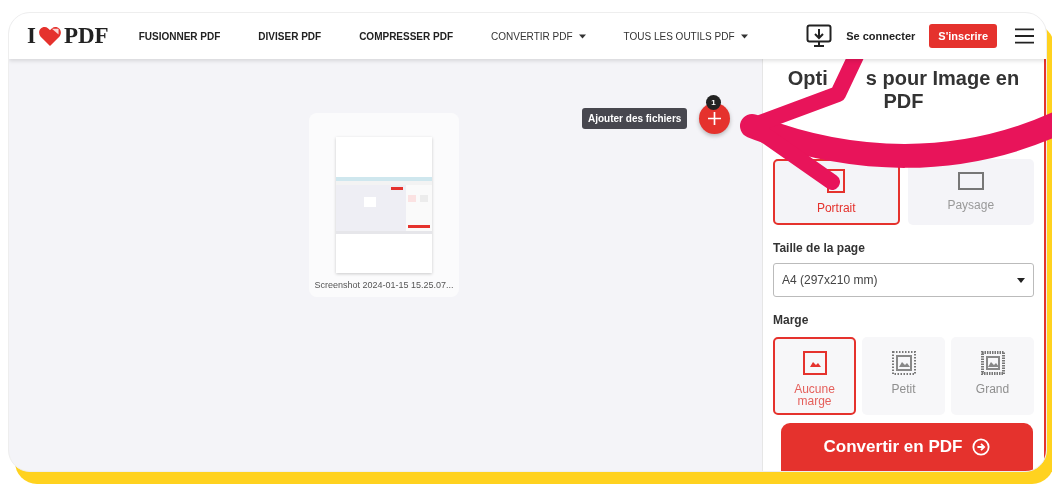 The width and height of the screenshot is (1052, 487). What do you see at coordinates (992, 389) in the screenshot?
I see `option-label: Grand` at bounding box center [992, 389].